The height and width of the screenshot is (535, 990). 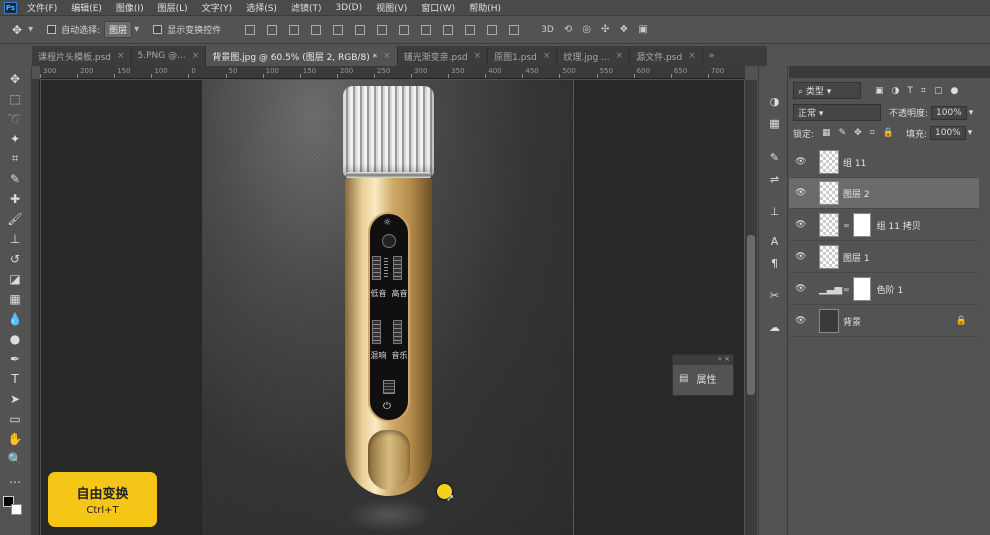 What do you see at coordinates (884, 257) in the screenshot?
I see `layer-row-layer-1: 👁 图层 1` at bounding box center [884, 257].